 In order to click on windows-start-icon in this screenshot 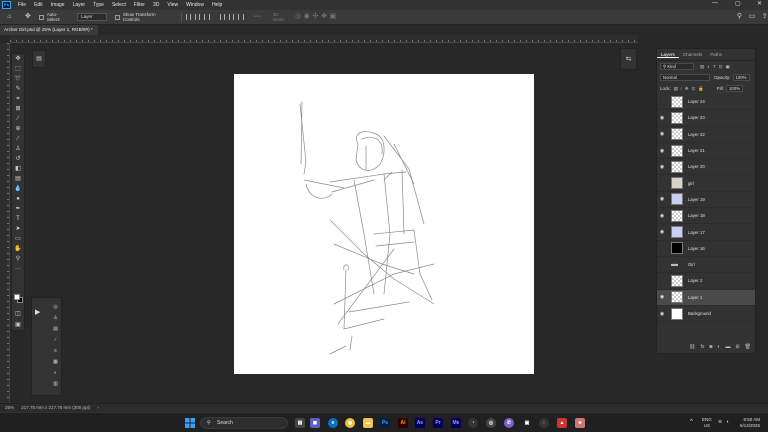, I will do `click(190, 423)`.